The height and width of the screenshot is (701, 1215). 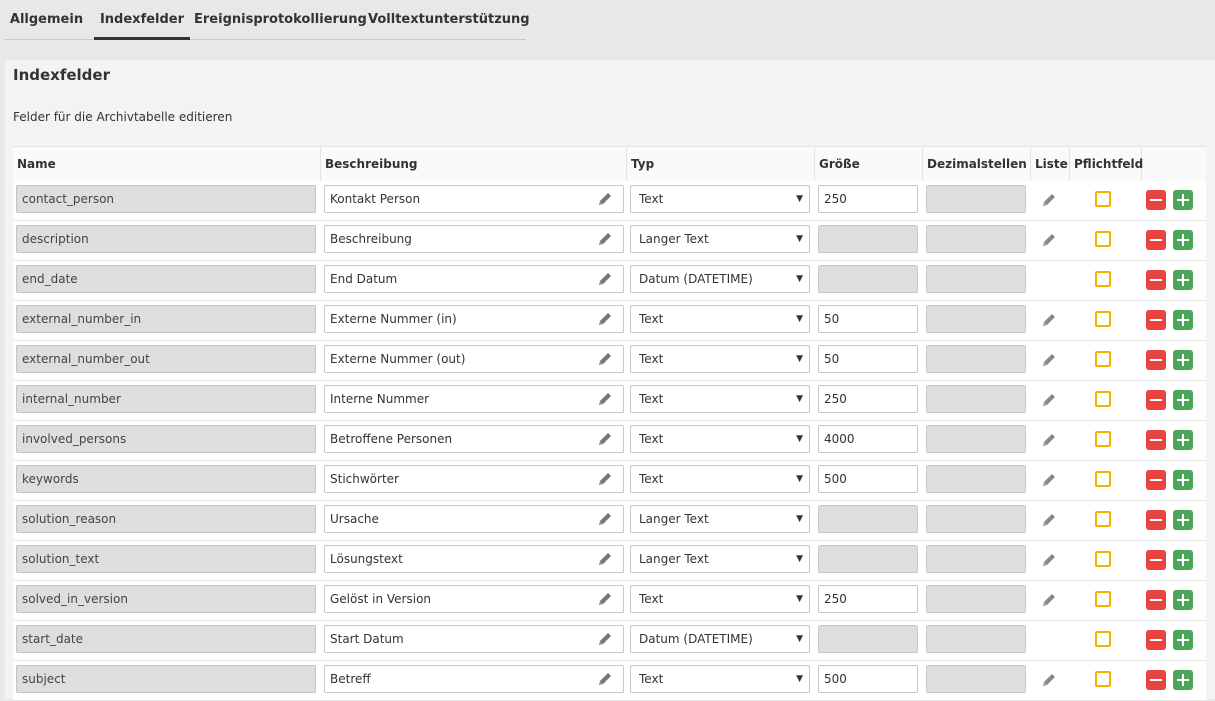 What do you see at coordinates (474, 599) in the screenshot?
I see `field-description-input: Gelöst in Version` at bounding box center [474, 599].